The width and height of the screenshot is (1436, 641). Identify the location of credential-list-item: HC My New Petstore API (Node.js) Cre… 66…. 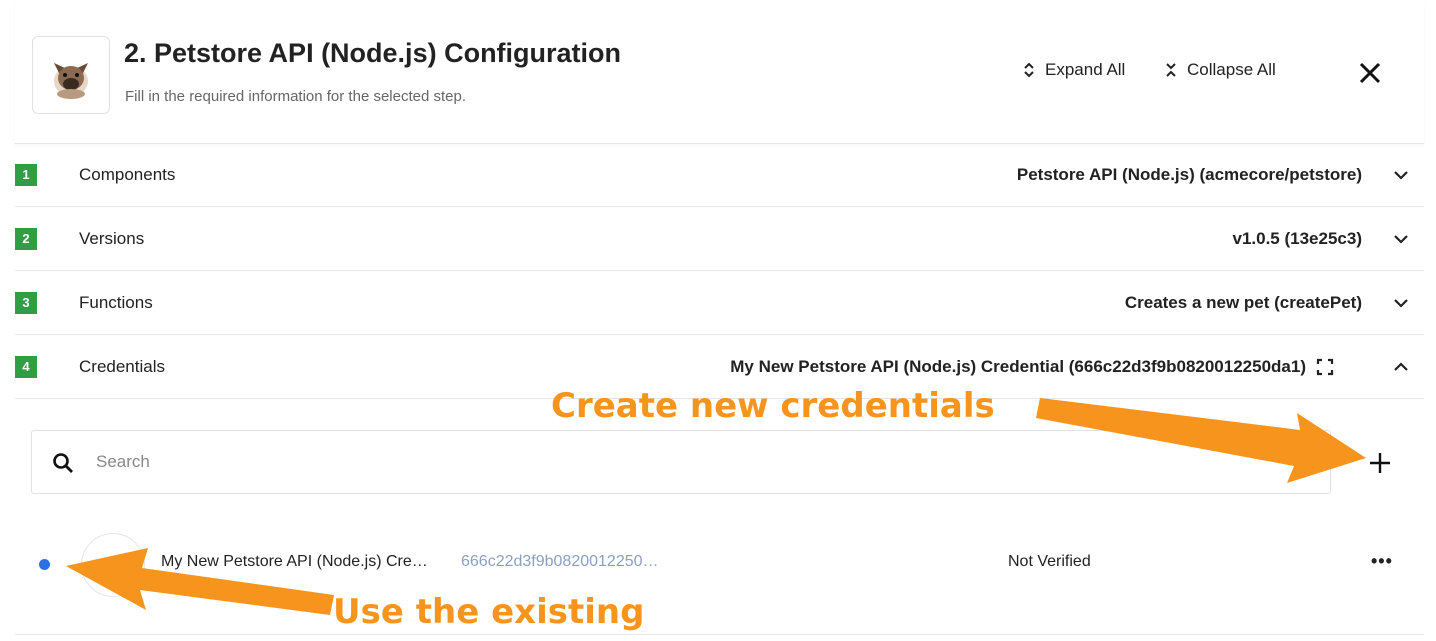
(719, 562).